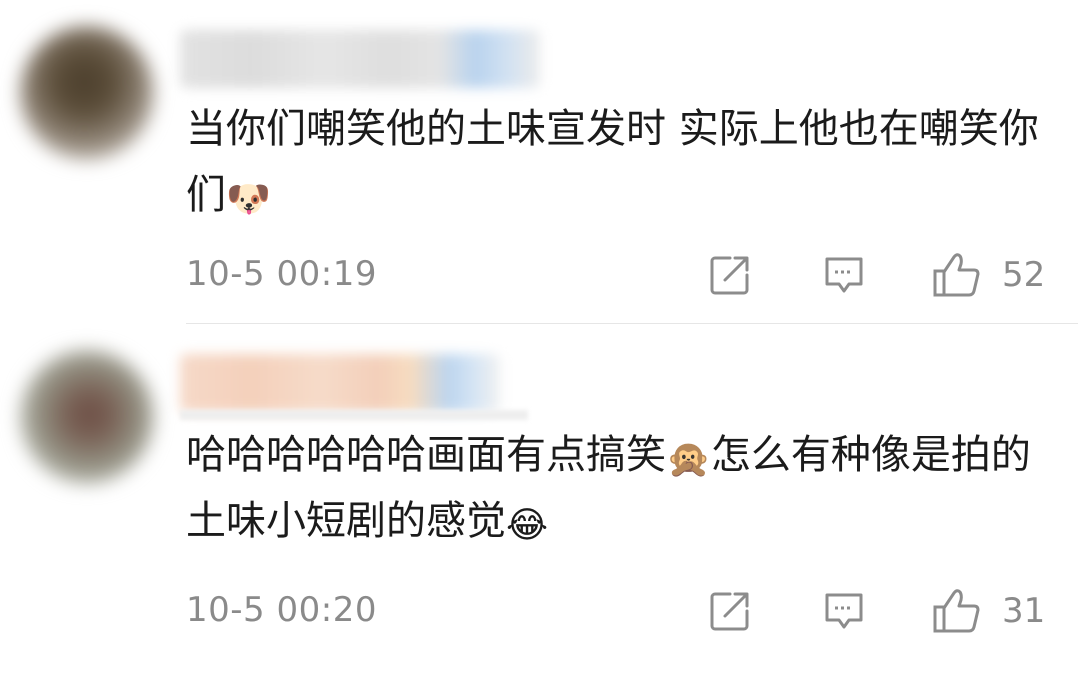 The height and width of the screenshot is (677, 1078). Describe the element at coordinates (988, 611) in the screenshot. I see `like-button: 31` at that location.